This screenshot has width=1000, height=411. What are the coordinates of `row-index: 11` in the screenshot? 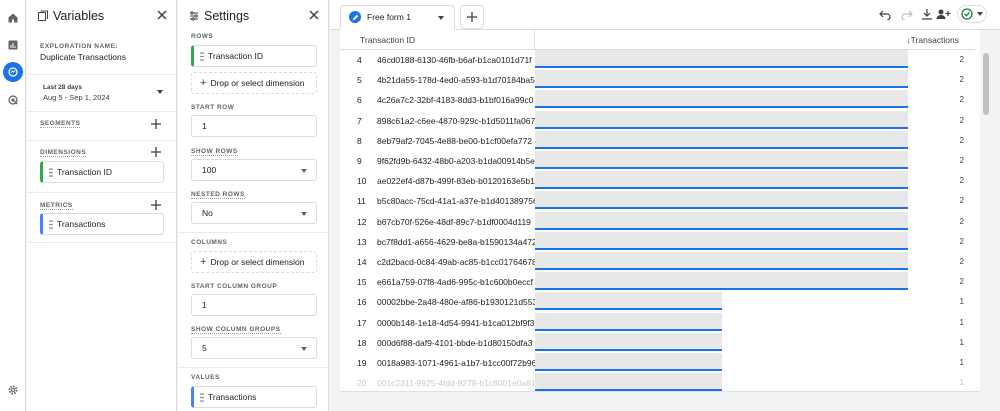 It's located at (361, 201).